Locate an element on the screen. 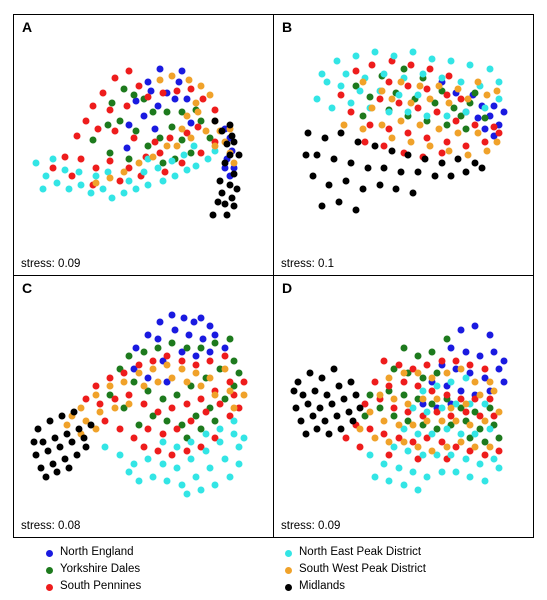 The height and width of the screenshot is (600, 547). panel-d-stress: stress: 0.09 is located at coordinates (311, 525).